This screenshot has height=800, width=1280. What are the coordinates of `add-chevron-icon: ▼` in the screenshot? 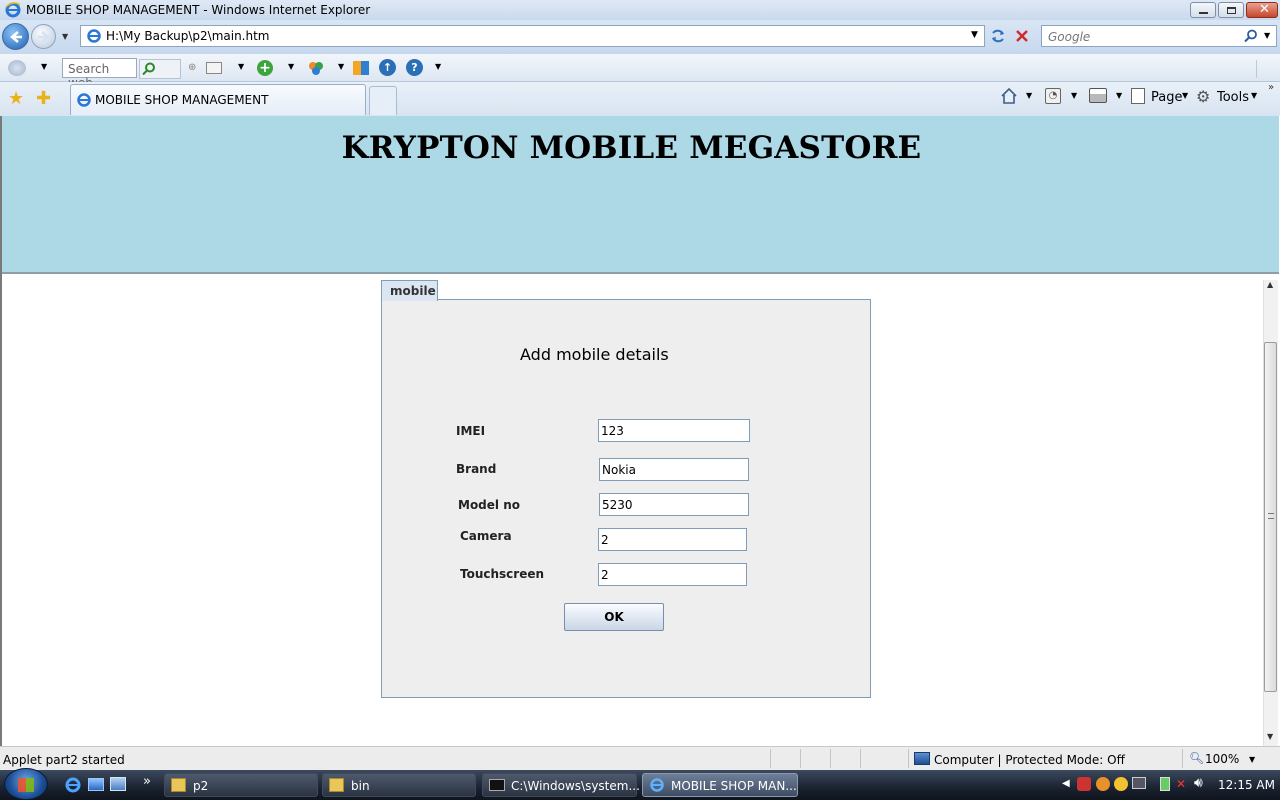 It's located at (291, 66).